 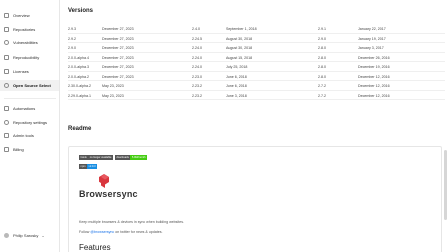 I want to click on sidebar-item-label: Repositories, so click(x=24, y=29).